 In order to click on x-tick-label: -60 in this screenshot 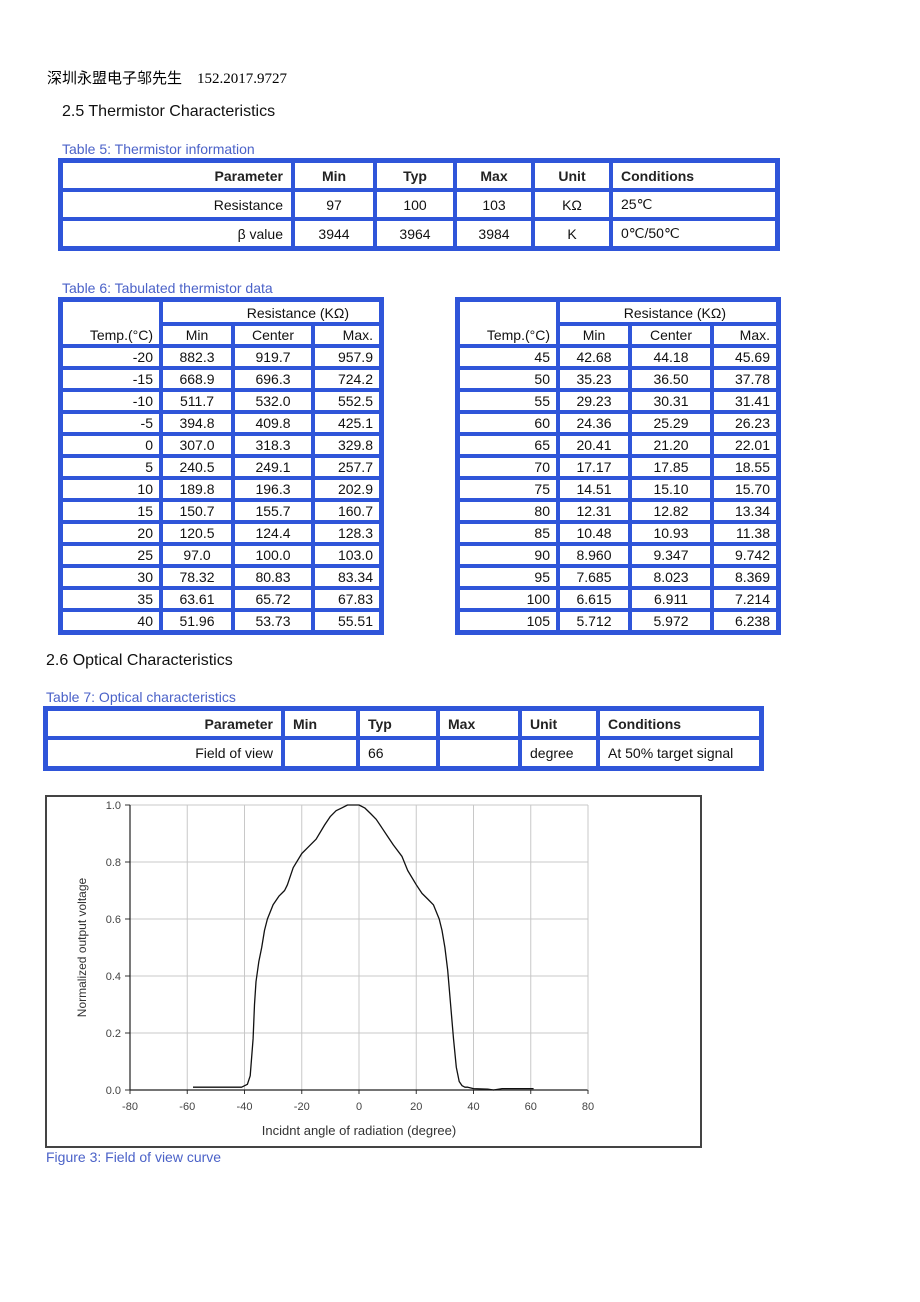, I will do `click(187, 1107)`.